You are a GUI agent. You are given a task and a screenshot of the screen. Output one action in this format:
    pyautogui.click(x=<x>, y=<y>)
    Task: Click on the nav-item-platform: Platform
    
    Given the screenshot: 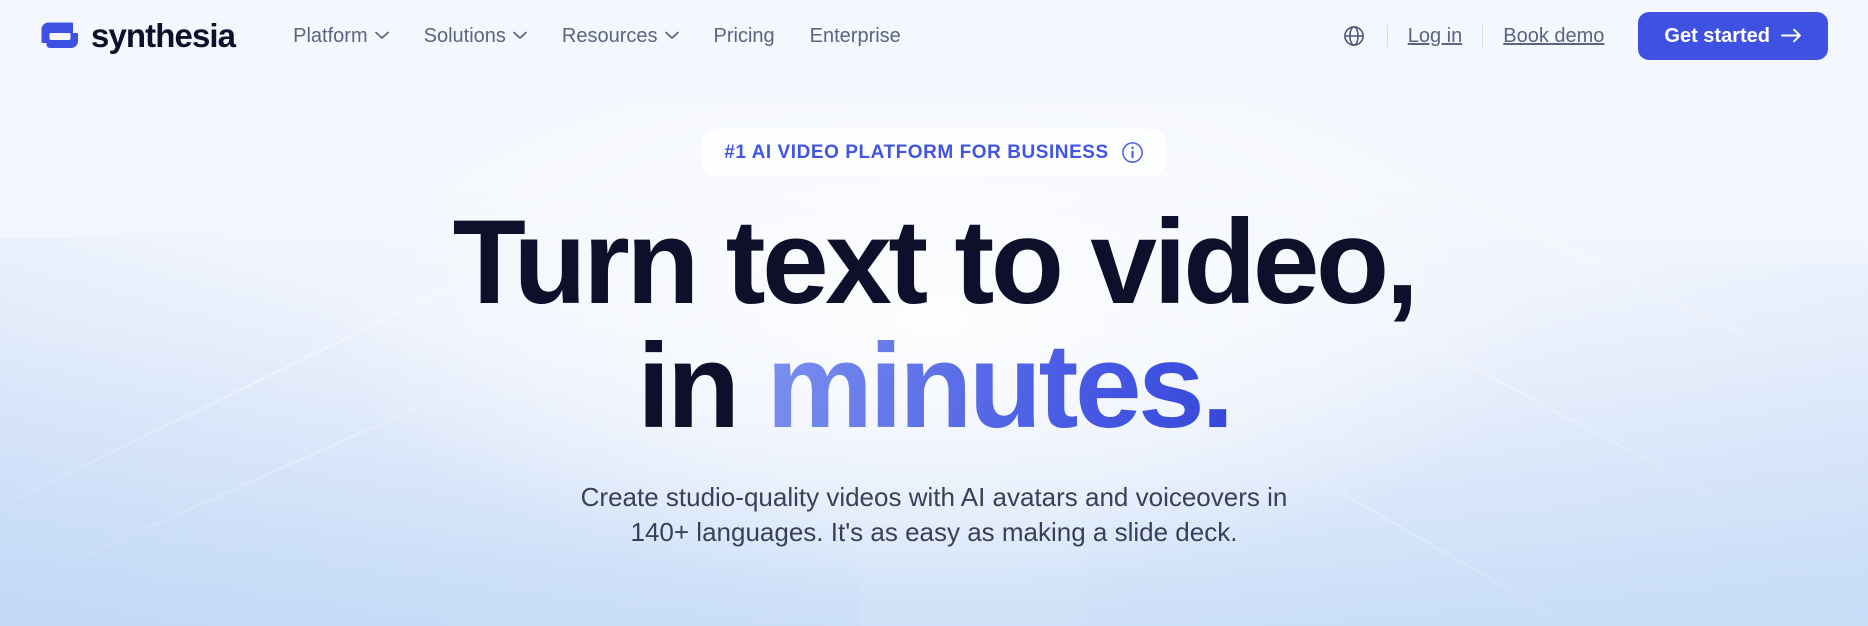 What is the action you would take?
    pyautogui.click(x=340, y=36)
    